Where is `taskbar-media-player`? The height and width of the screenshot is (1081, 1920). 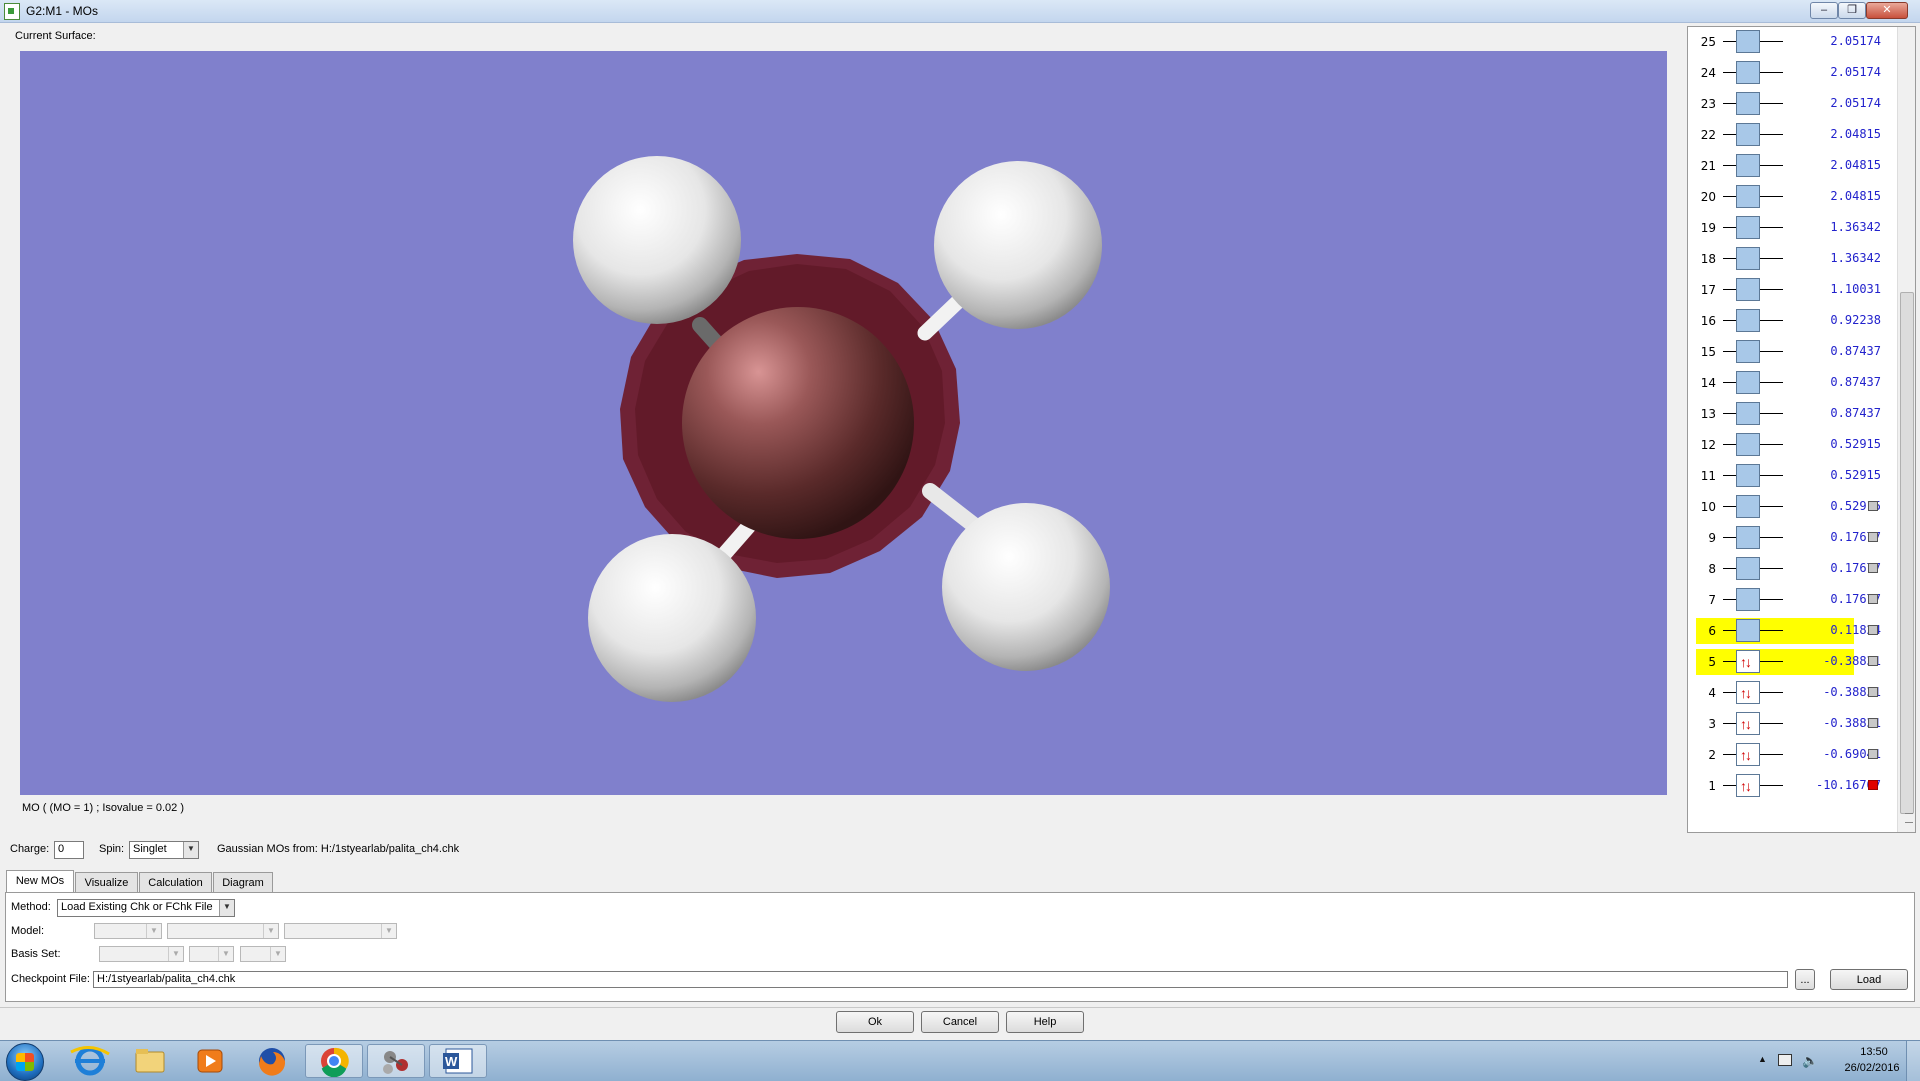
taskbar-media-player is located at coordinates (210, 1061).